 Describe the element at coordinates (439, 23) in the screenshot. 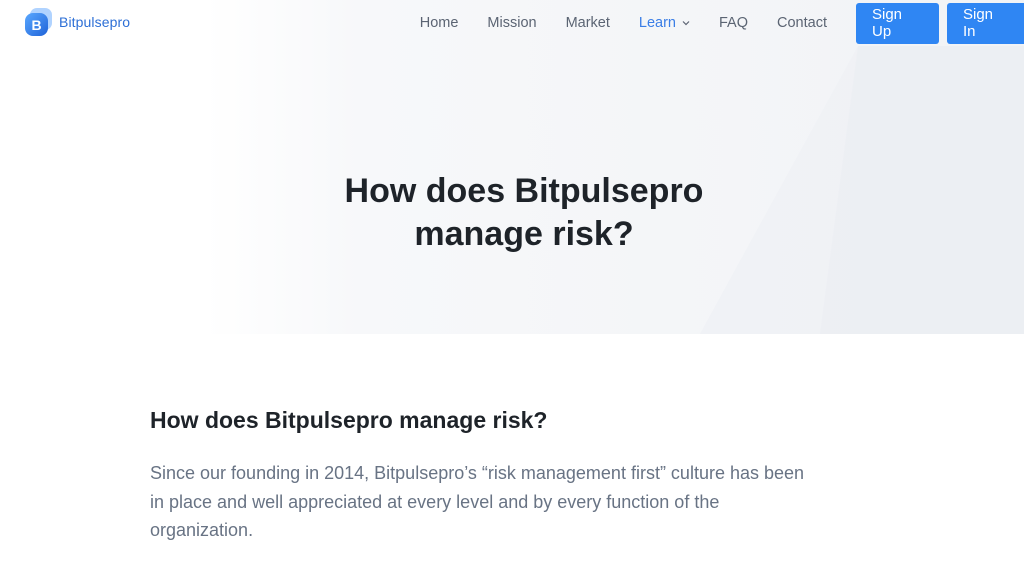

I see `nav-home: Home` at that location.